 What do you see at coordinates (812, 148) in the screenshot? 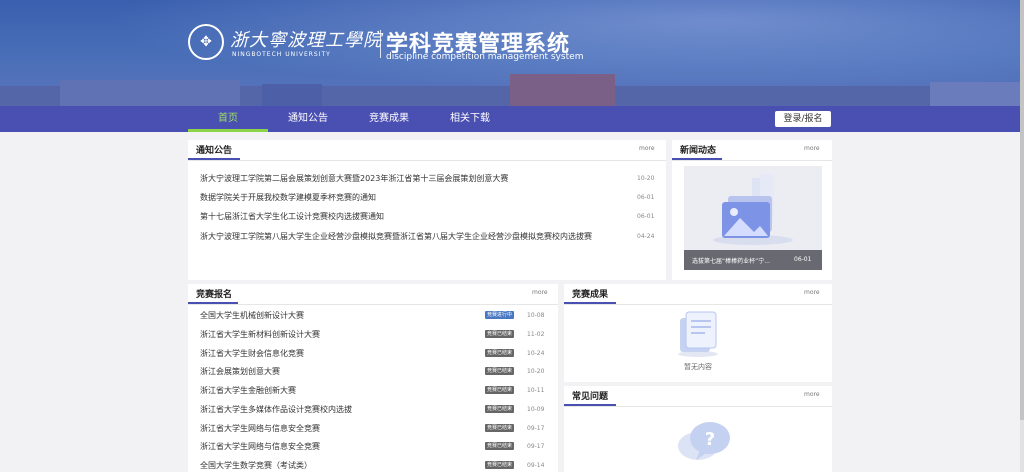
I see `news-more-link: more` at bounding box center [812, 148].